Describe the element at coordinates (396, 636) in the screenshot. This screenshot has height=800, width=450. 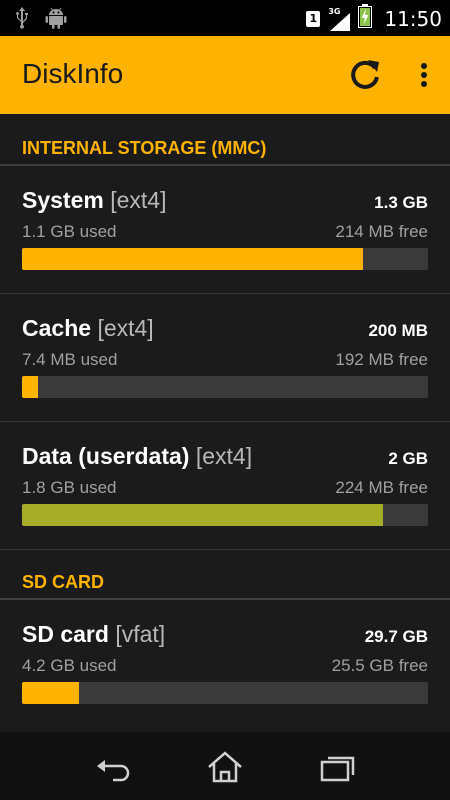
I see `storage-total: 29.7 GB` at that location.